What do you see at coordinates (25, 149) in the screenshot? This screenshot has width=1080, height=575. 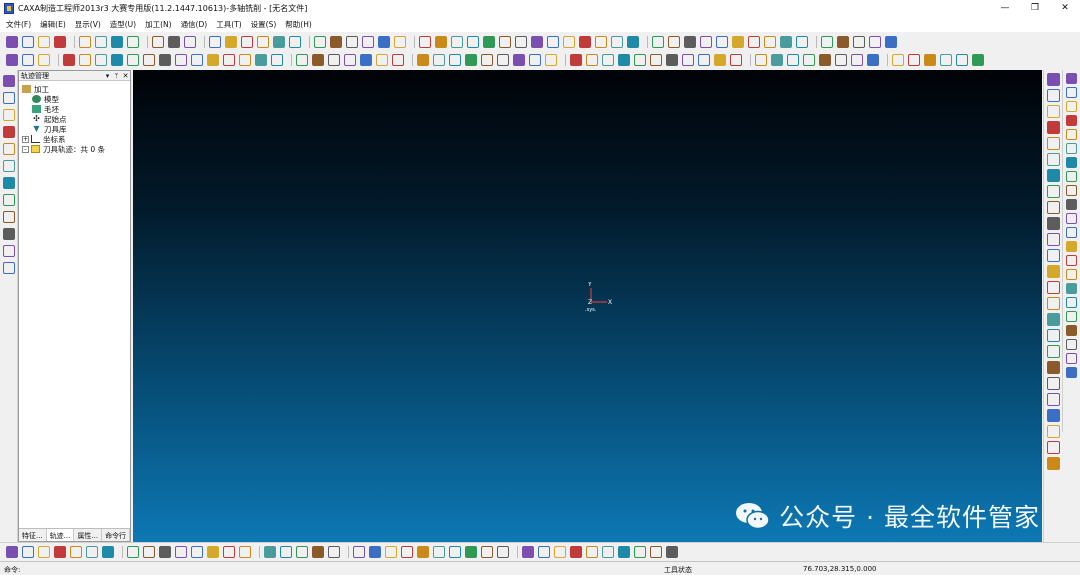 I see `collapse-icon: -` at bounding box center [25, 149].